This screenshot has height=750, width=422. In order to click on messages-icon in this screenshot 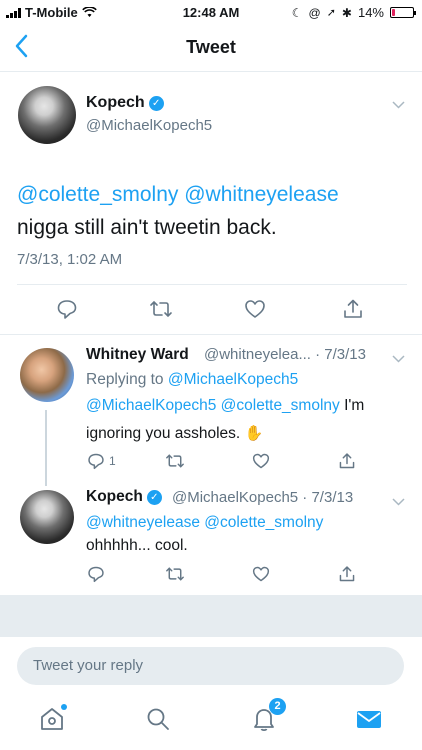, I will do `click(369, 719)`.